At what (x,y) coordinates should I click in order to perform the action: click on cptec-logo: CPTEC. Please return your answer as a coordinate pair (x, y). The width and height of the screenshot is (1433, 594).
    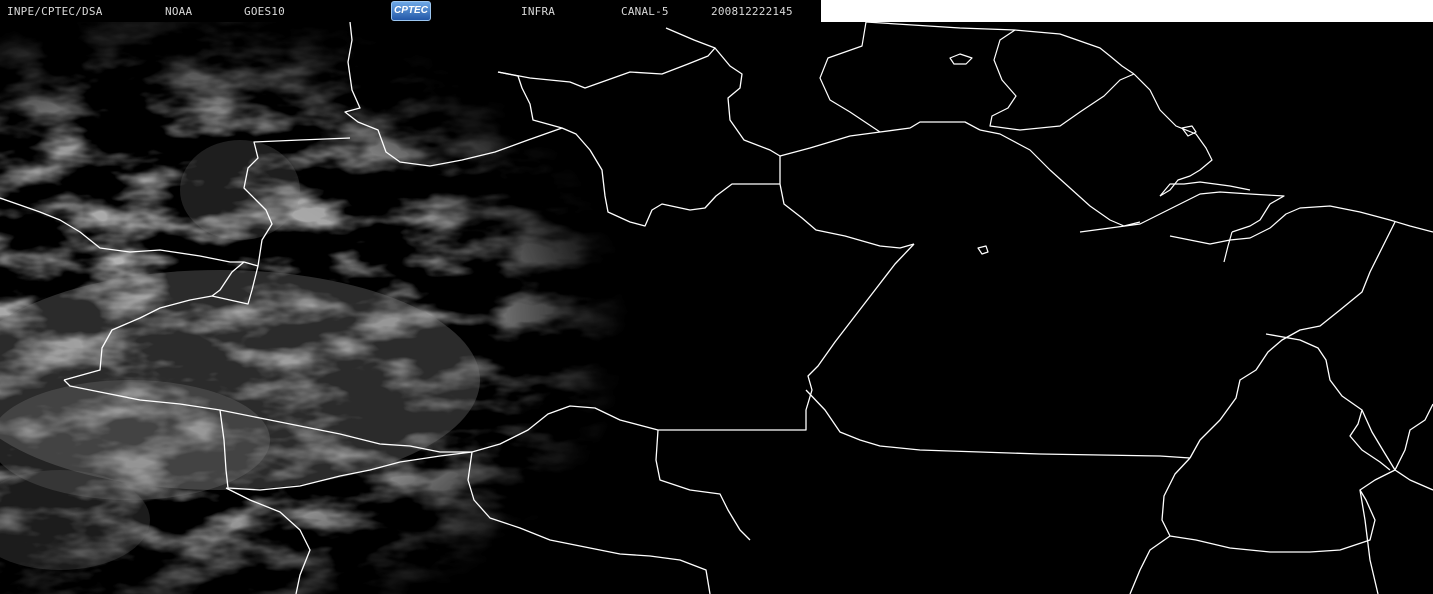
    Looking at the image, I should click on (411, 11).